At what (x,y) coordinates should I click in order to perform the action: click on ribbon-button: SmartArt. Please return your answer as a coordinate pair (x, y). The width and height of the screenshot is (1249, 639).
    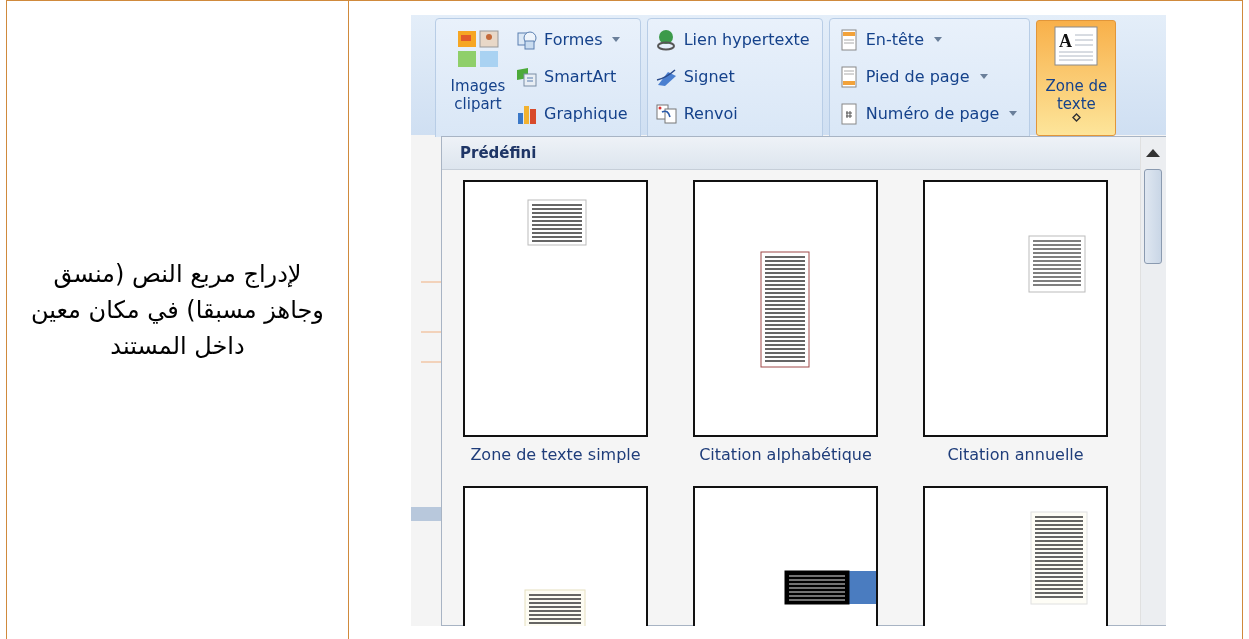
    Looking at the image, I should click on (574, 76).